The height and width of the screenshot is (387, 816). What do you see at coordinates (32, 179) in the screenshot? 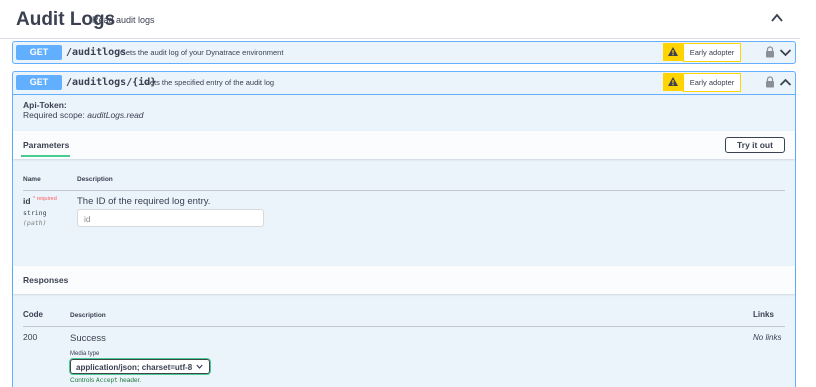
I see `column-header-name: Name` at bounding box center [32, 179].